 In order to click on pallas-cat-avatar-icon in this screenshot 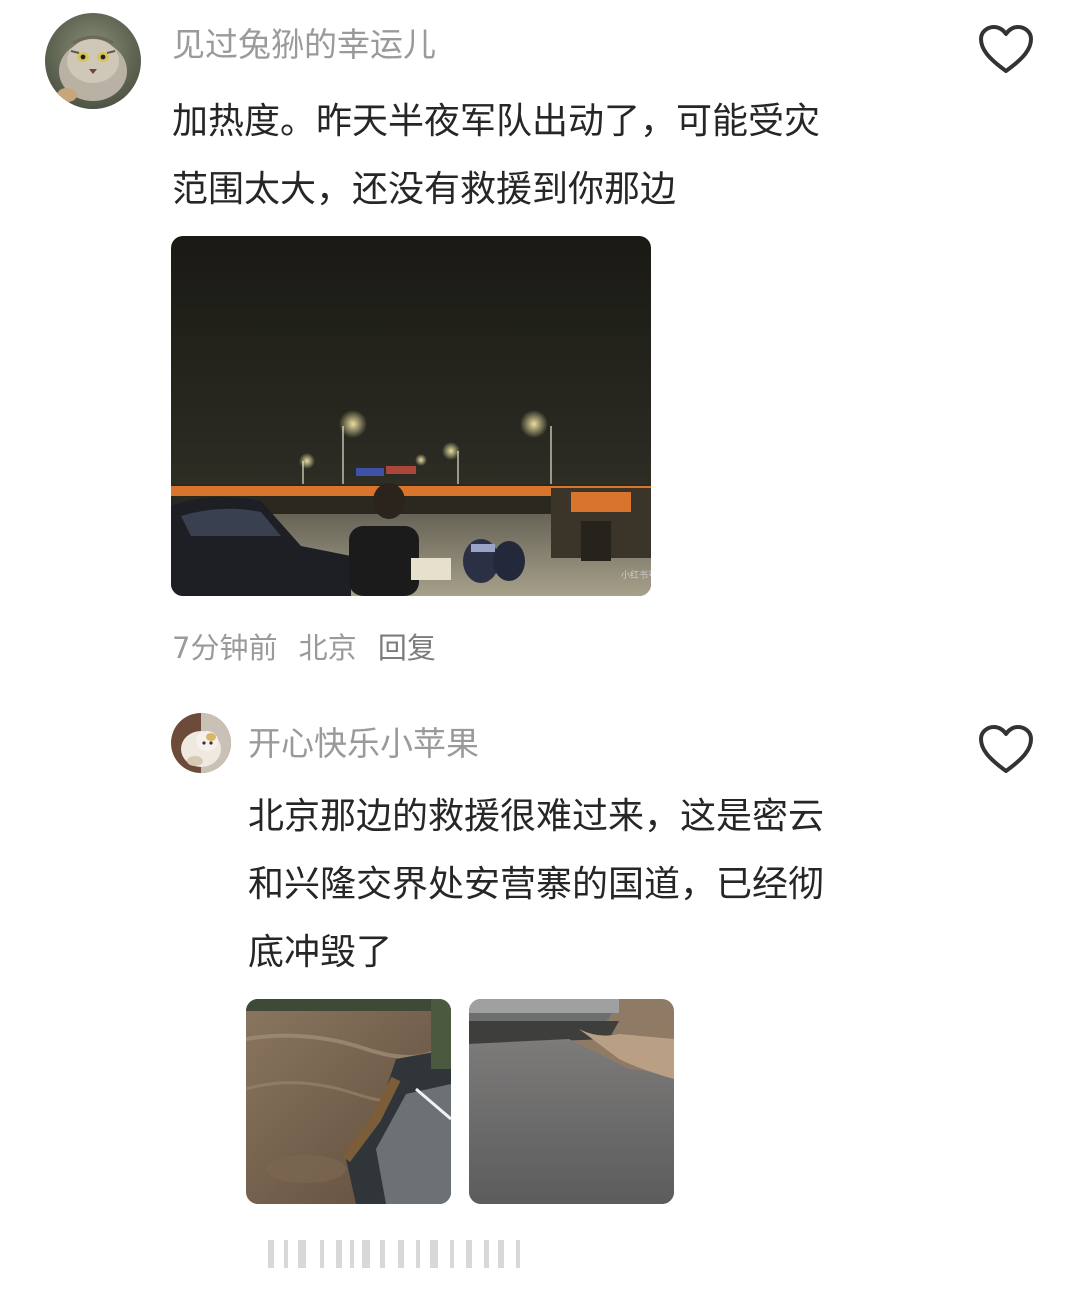, I will do `click(93, 61)`.